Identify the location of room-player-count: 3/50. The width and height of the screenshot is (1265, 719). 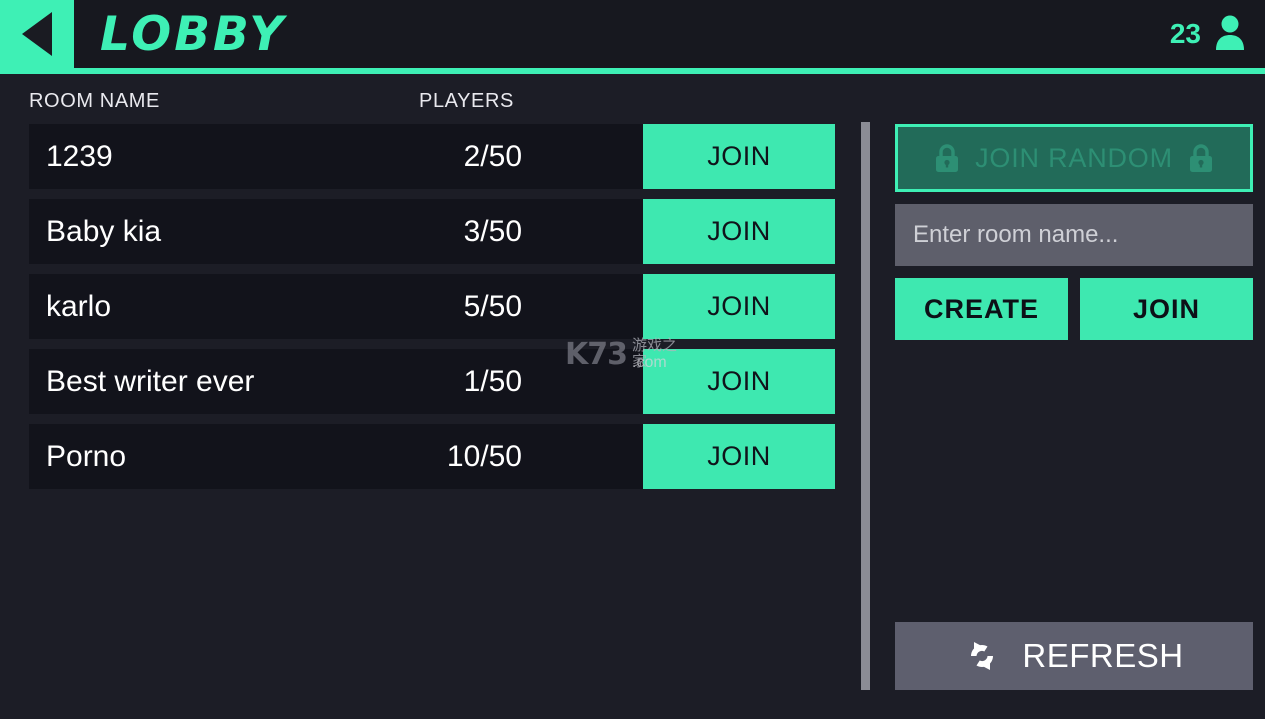
(492, 231).